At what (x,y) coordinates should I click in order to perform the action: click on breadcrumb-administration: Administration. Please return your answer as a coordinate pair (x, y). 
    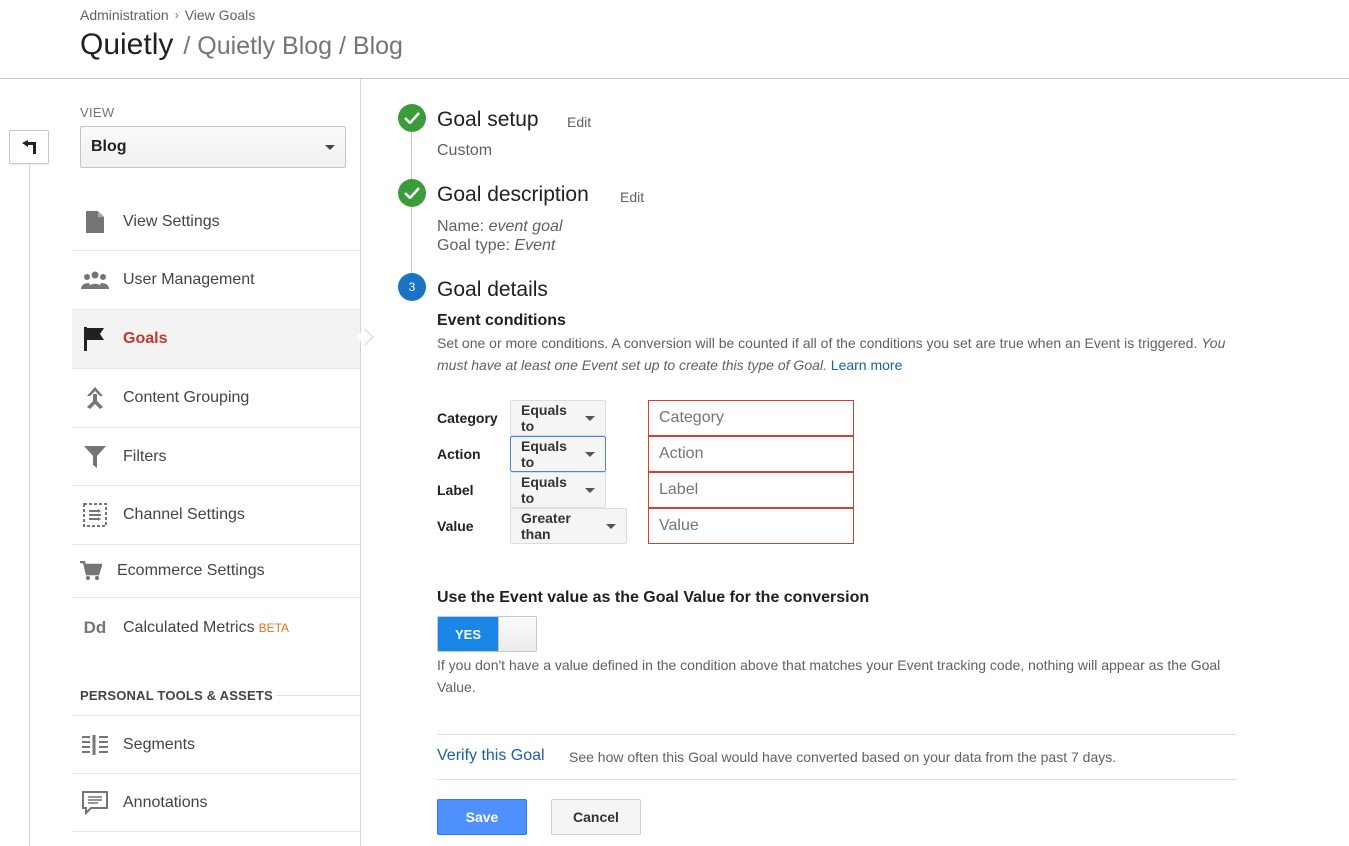
    Looking at the image, I should click on (124, 15).